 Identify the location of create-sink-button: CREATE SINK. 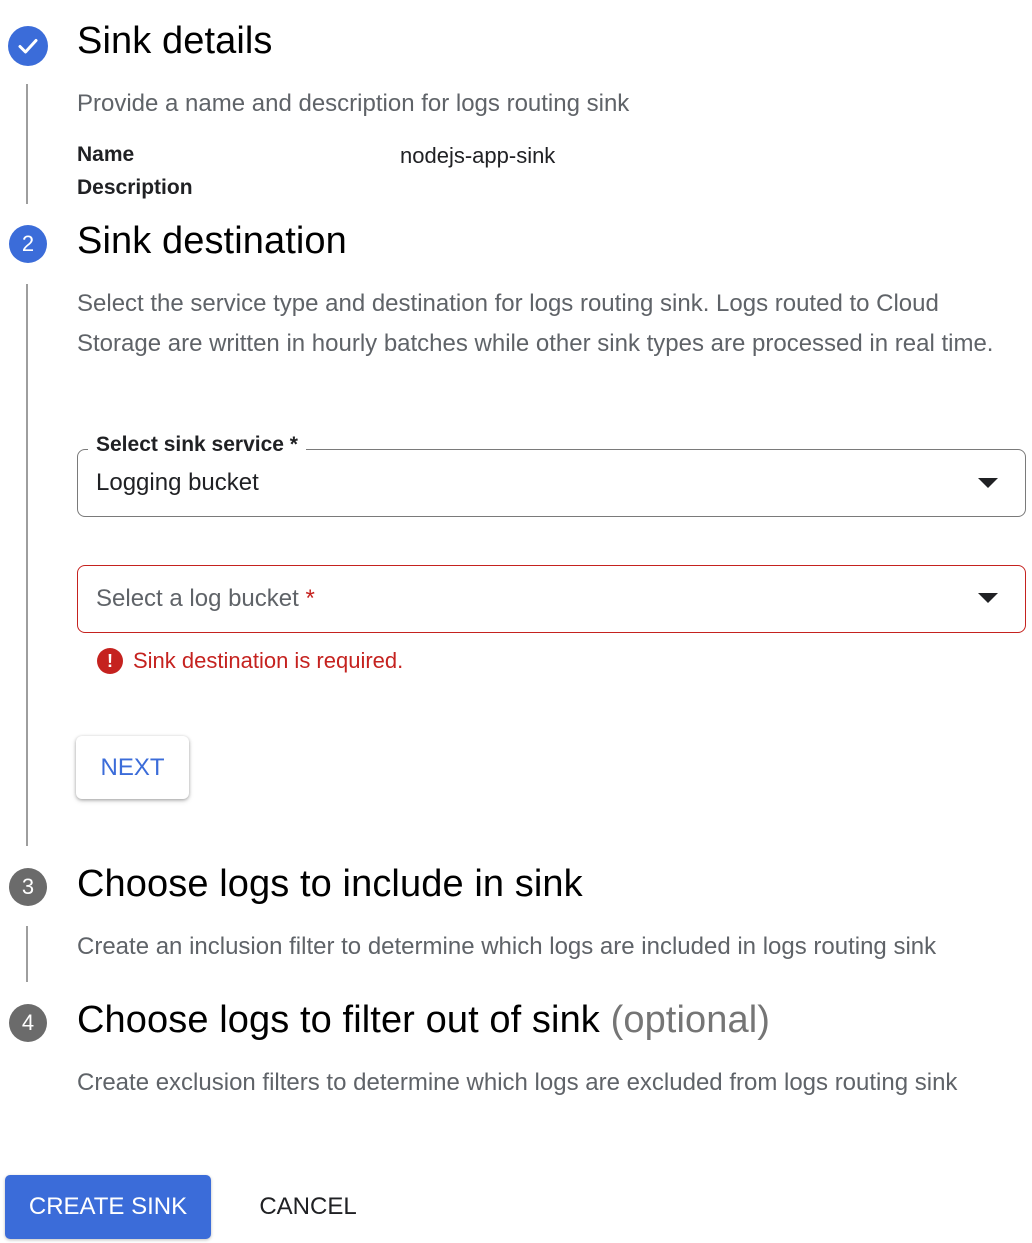
(108, 1207).